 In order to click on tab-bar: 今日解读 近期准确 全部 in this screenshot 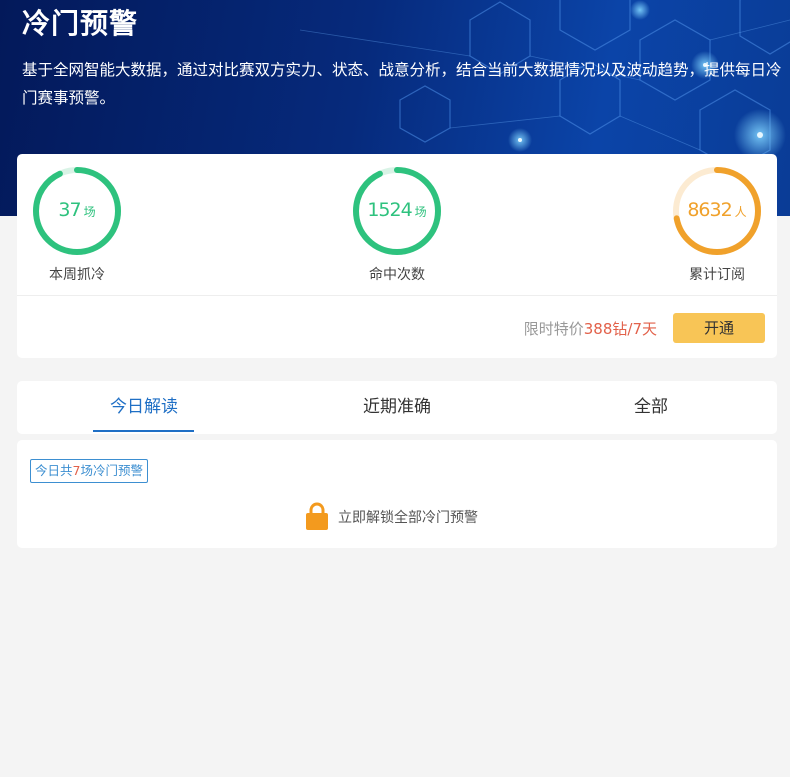, I will do `click(397, 407)`.